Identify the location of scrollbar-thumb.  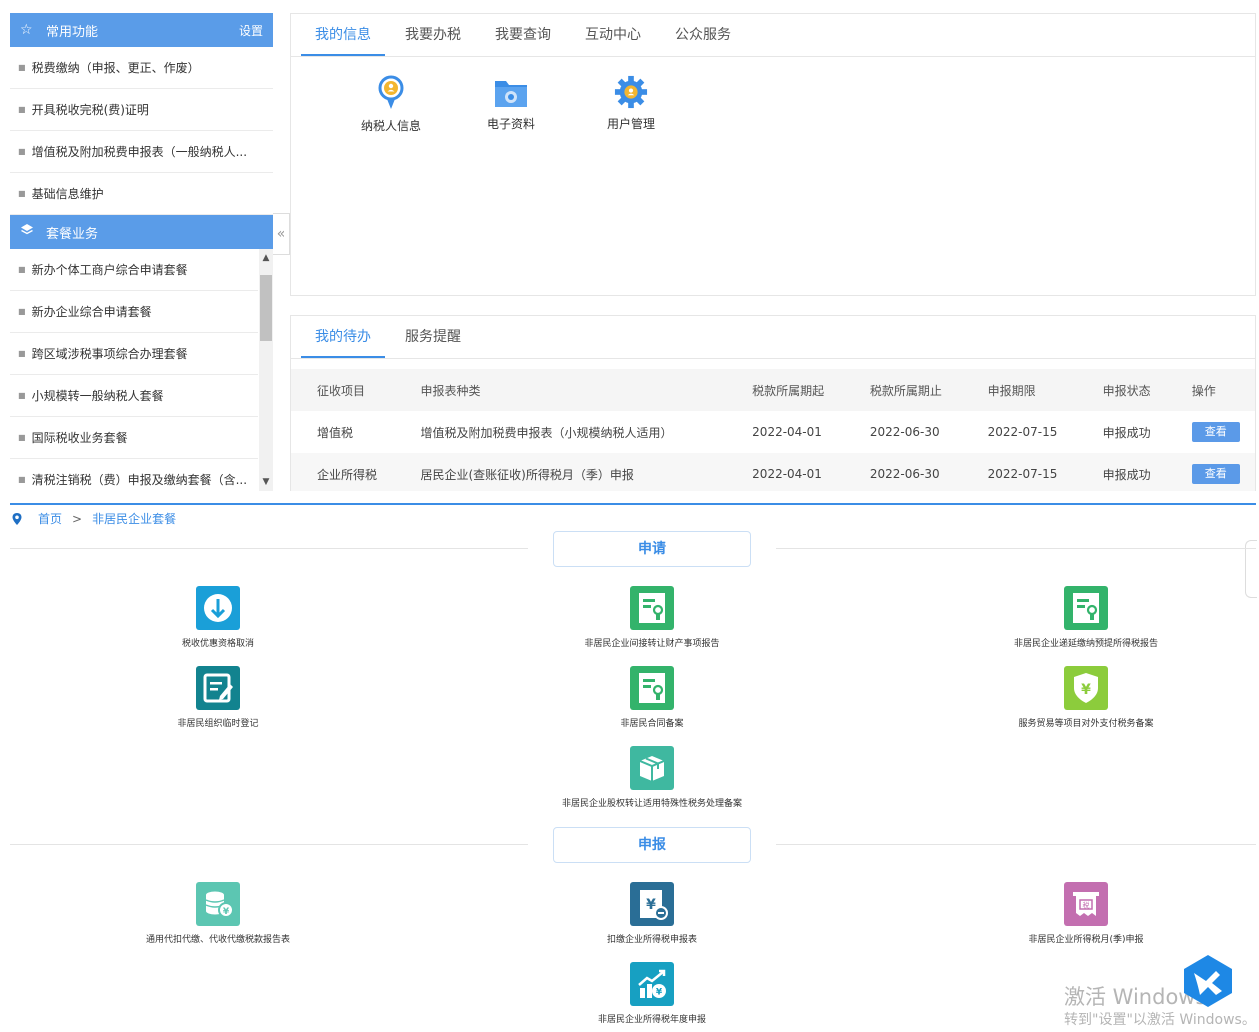
(266, 308).